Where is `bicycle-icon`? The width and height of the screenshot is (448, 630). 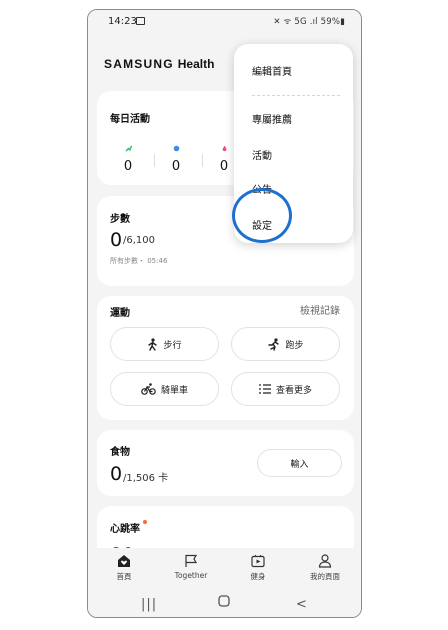
bicycle-icon is located at coordinates (148, 389).